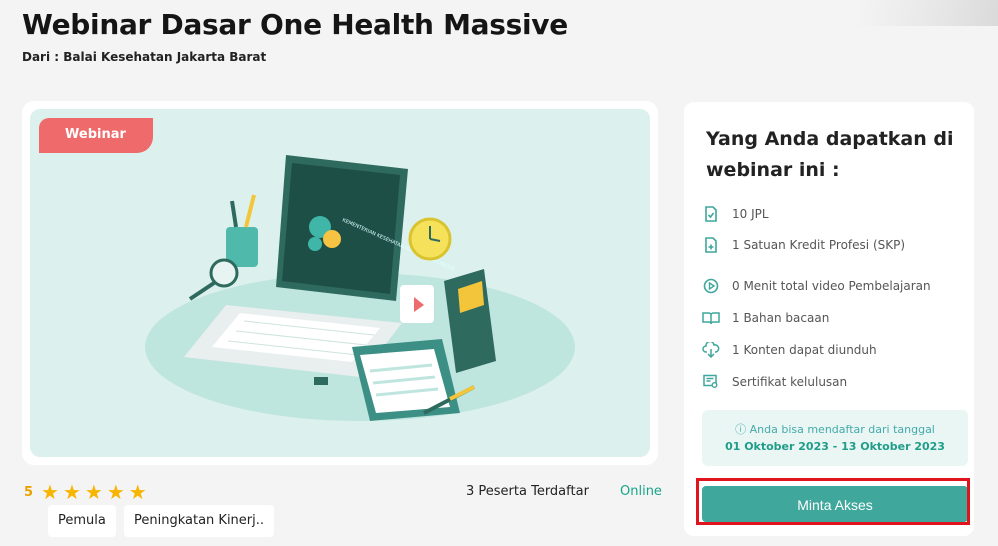 The image size is (998, 546). I want to click on document-plus-icon, so click(711, 245).